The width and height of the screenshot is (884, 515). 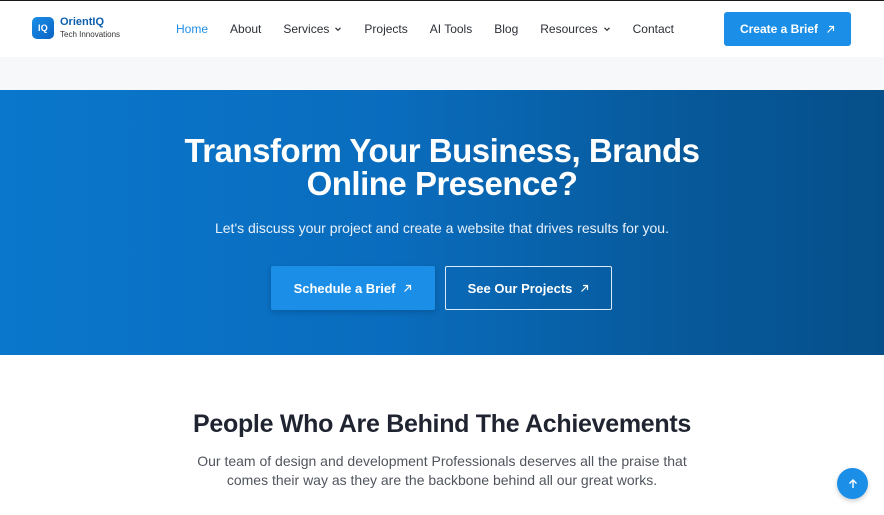 I want to click on nav-item-label: Blog, so click(x=506, y=29).